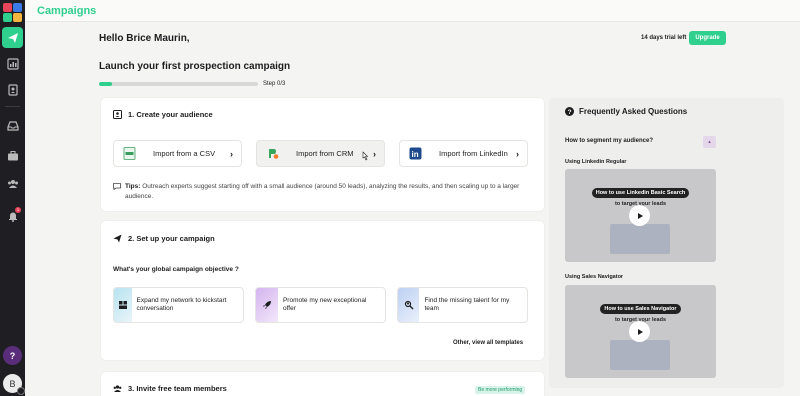 The height and width of the screenshot is (396, 800). Describe the element at coordinates (609, 141) in the screenshot. I see `faq-question: How to segment my audience?` at that location.